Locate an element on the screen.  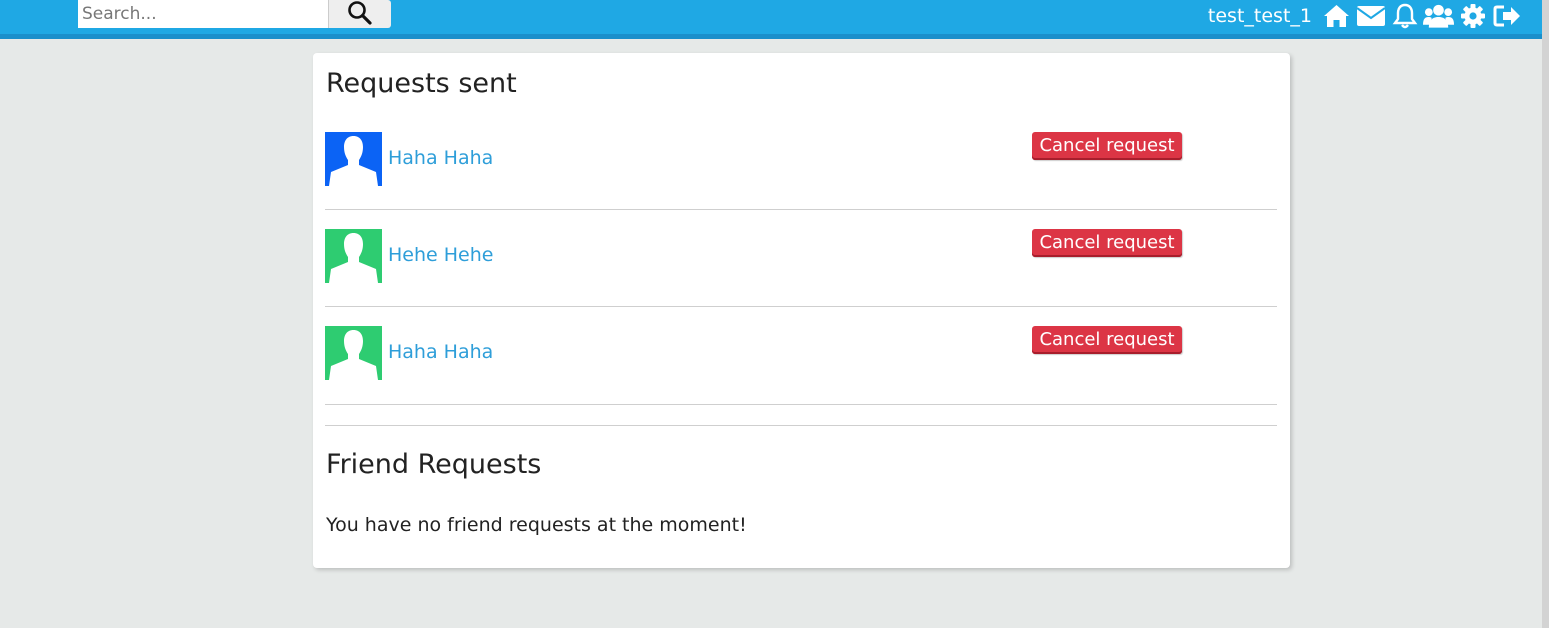
search-button is located at coordinates (359, 14).